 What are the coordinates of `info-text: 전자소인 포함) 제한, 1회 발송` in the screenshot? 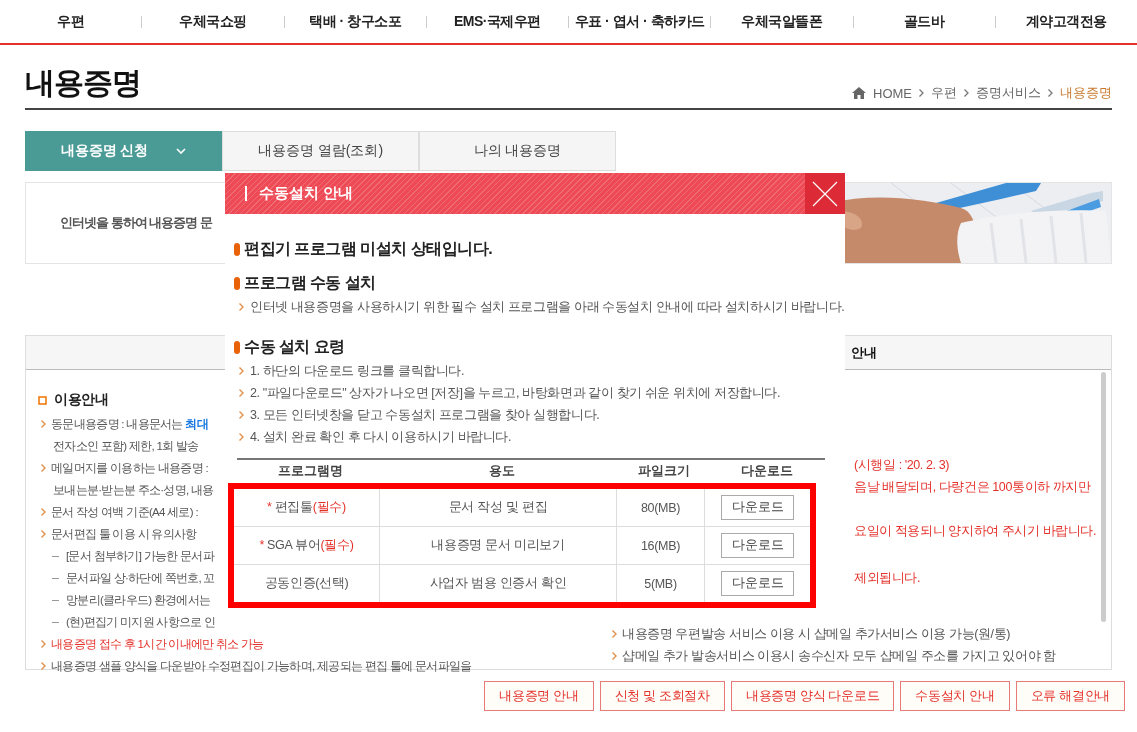 It's located at (126, 446).